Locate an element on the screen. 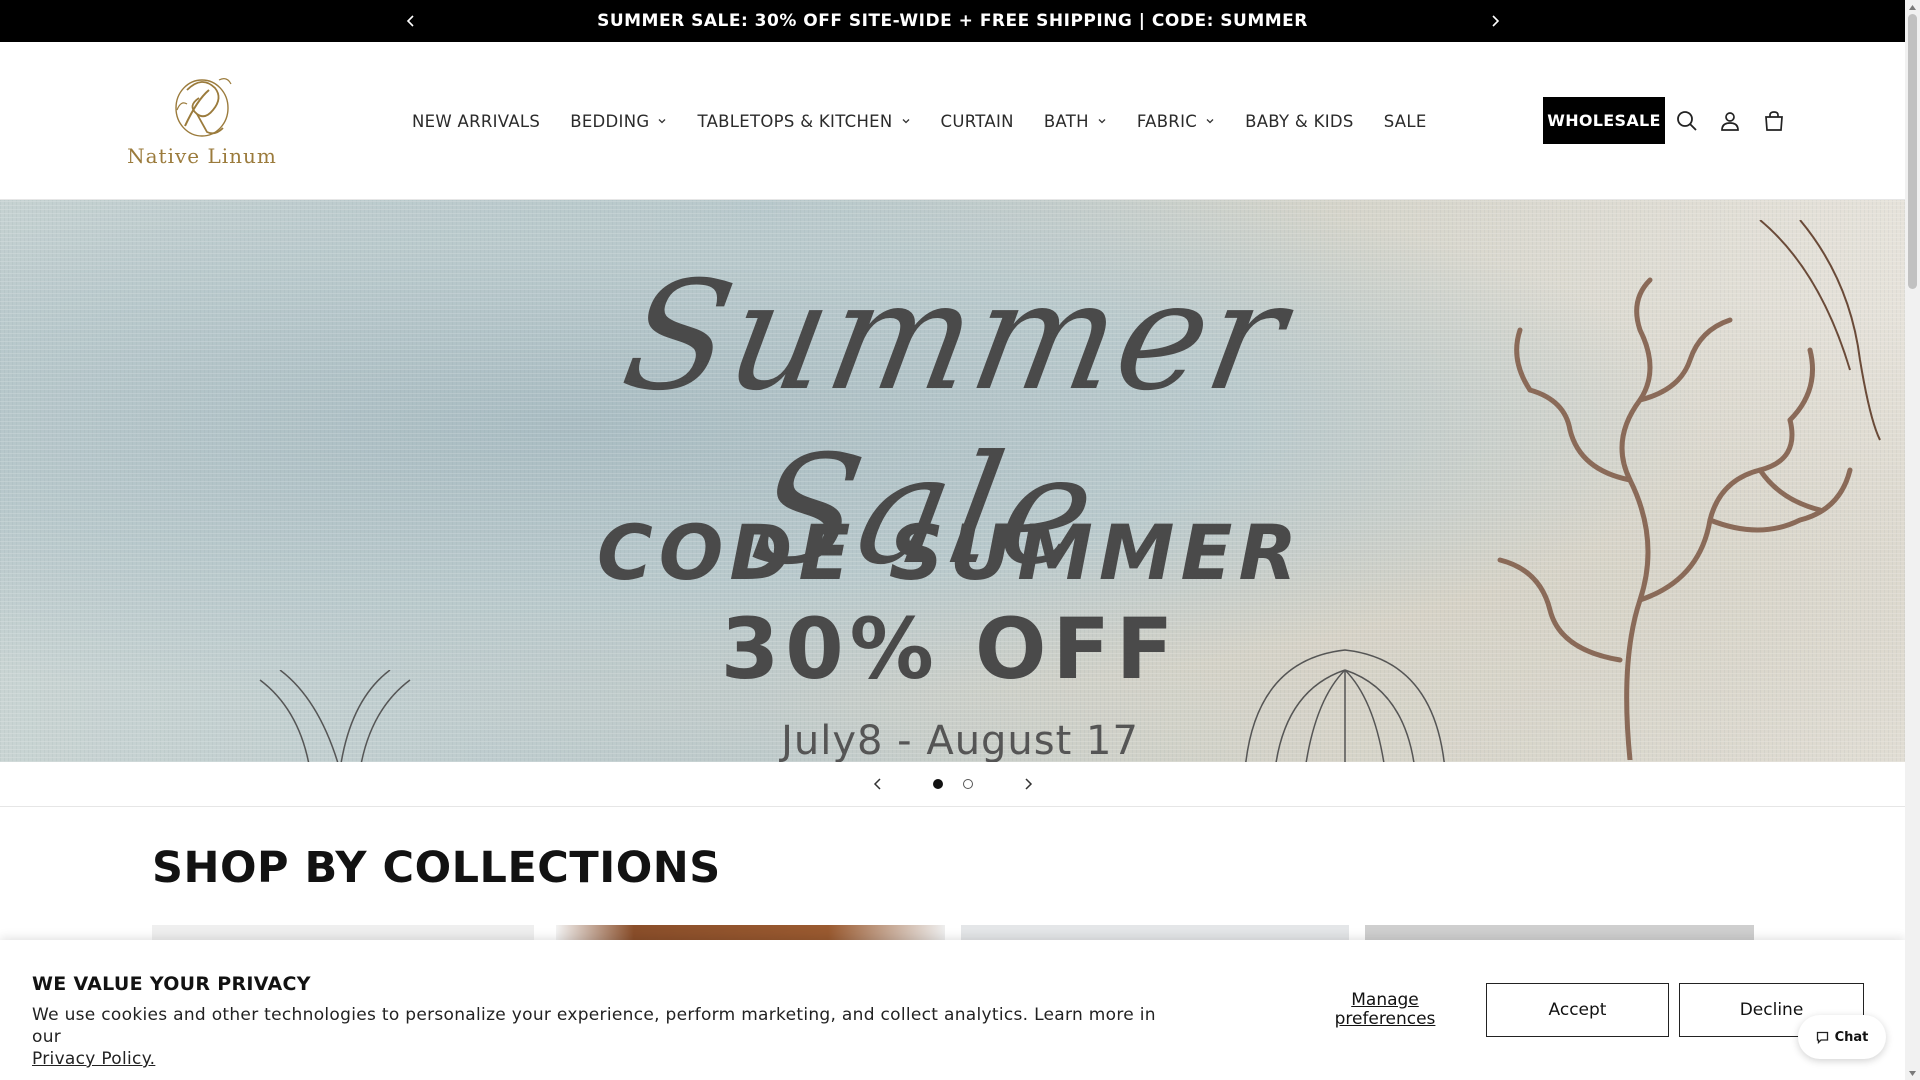  nav-item-baby-kids: BABY & KIDS is located at coordinates (1299, 121).